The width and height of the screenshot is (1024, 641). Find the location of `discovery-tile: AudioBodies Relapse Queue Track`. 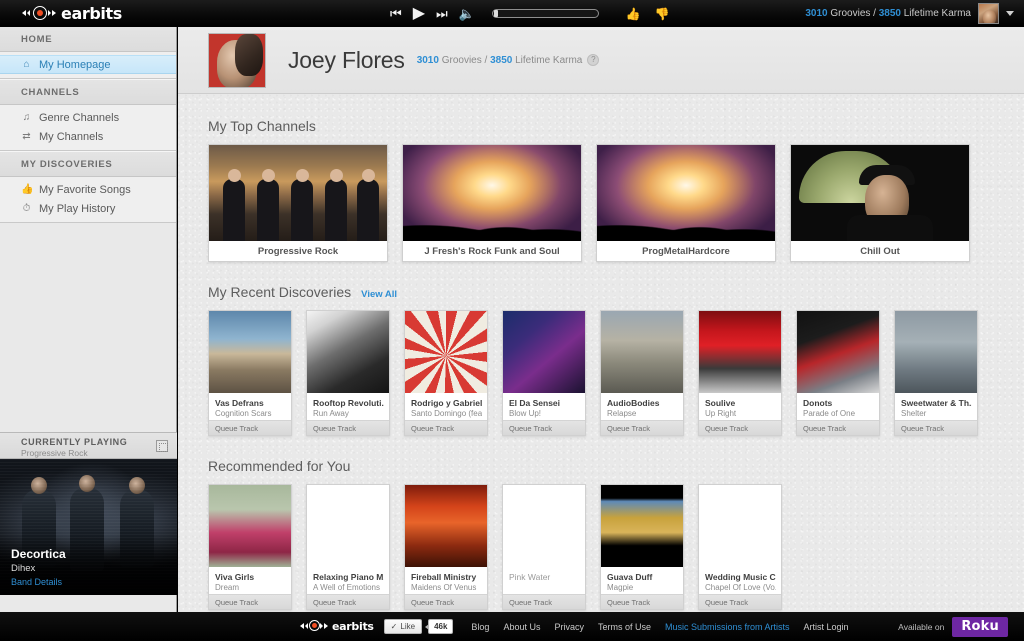

discovery-tile: AudioBodies Relapse Queue Track is located at coordinates (642, 373).